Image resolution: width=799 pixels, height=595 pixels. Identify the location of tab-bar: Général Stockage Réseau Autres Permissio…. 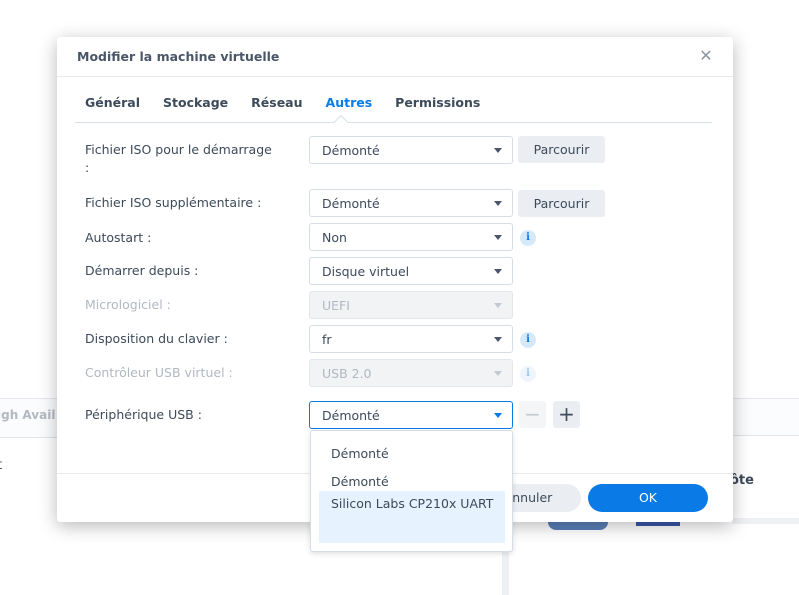
(294, 102).